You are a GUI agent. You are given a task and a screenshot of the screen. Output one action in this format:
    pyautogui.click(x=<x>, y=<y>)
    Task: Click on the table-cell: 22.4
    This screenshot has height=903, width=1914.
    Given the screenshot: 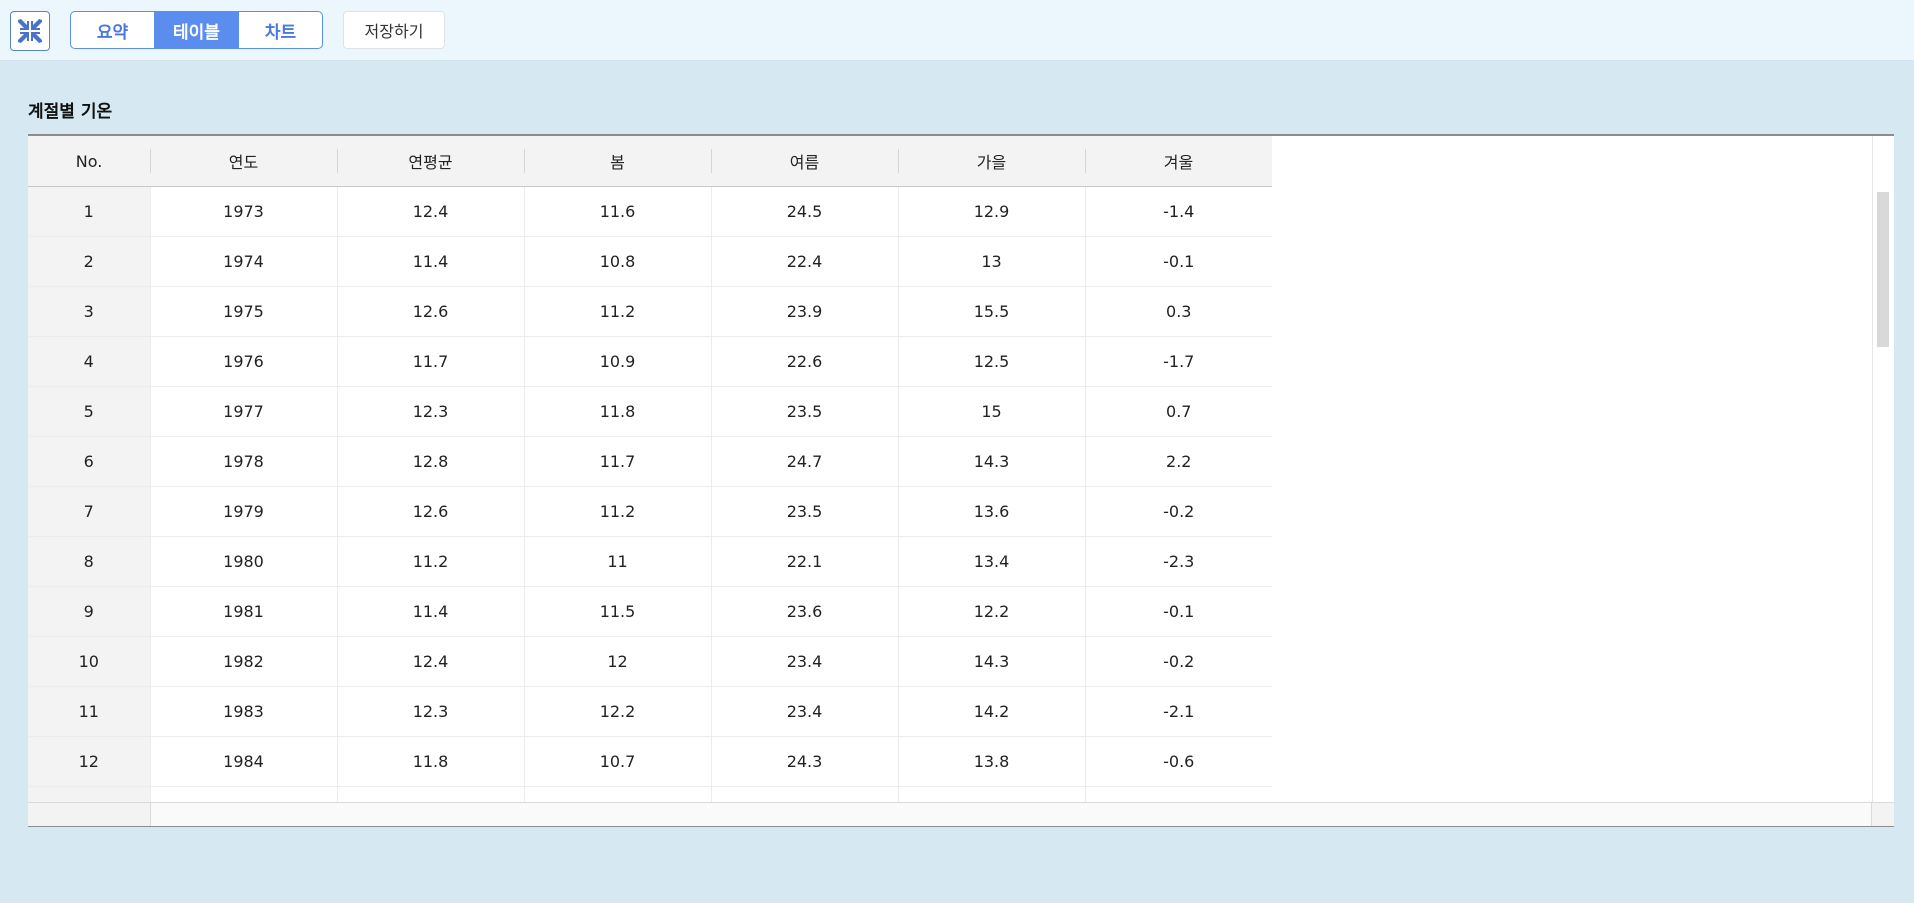 What is the action you would take?
    pyautogui.click(x=804, y=261)
    